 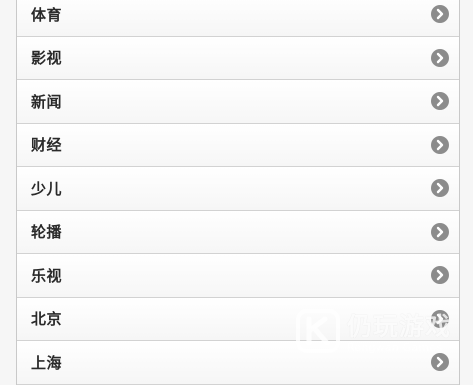 I want to click on list-item-label: 影视, so click(x=47, y=58).